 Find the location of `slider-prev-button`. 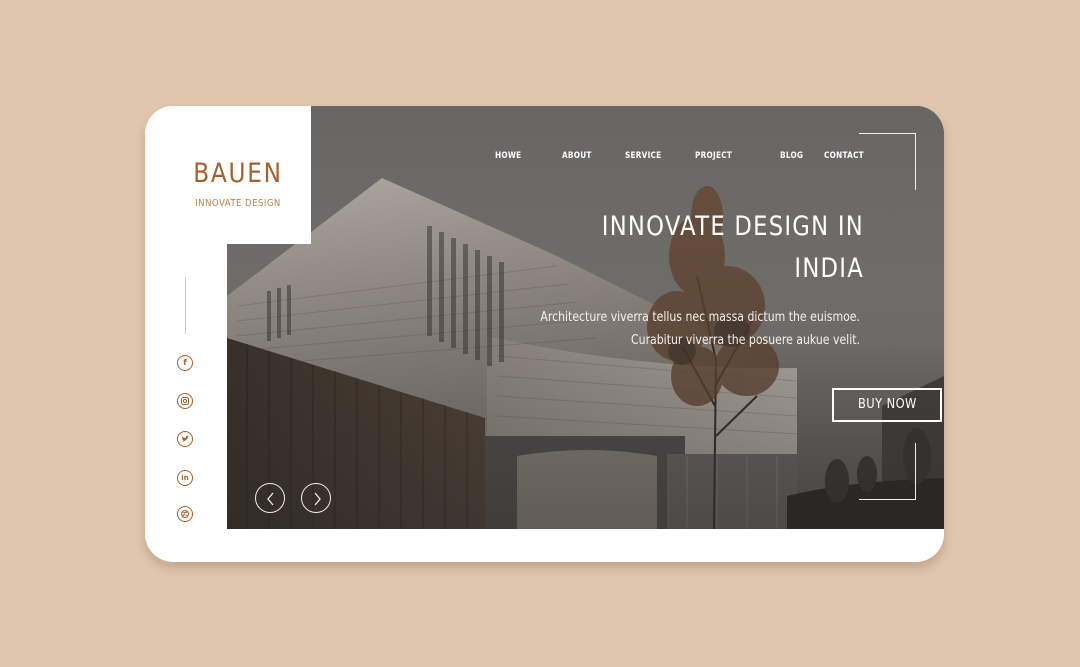

slider-prev-button is located at coordinates (270, 498).